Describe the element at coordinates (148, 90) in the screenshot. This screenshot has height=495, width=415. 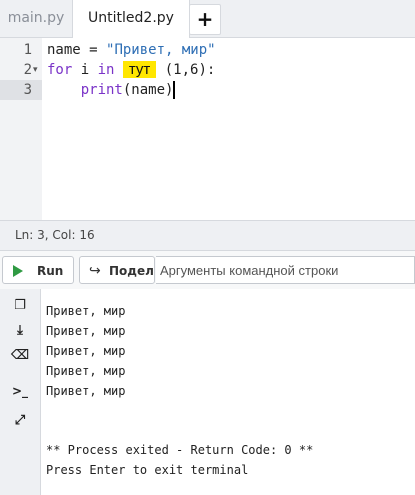
I see `code-call-args: (name)` at that location.